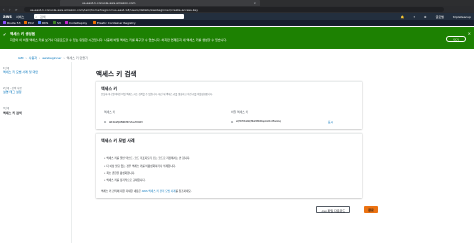 This screenshot has width=474, height=243. Describe the element at coordinates (403, 17) in the screenshot. I see `bell-icon: 🔔` at that location.